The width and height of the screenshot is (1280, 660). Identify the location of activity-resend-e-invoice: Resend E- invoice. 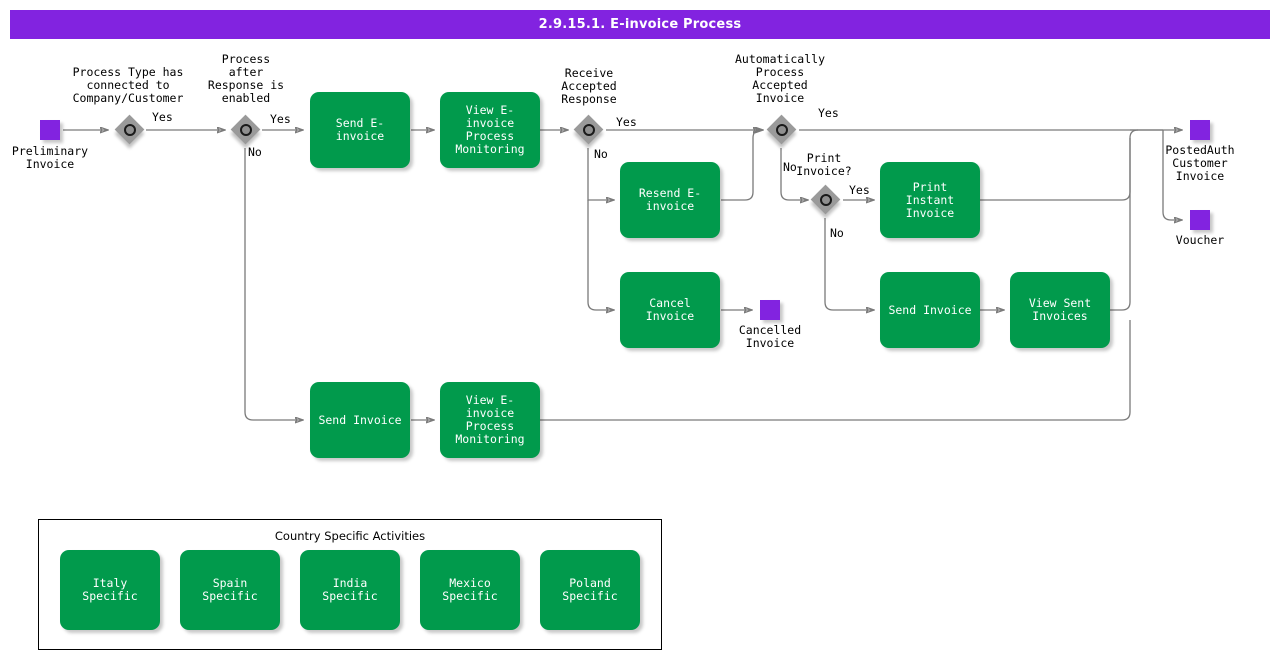
(670, 200).